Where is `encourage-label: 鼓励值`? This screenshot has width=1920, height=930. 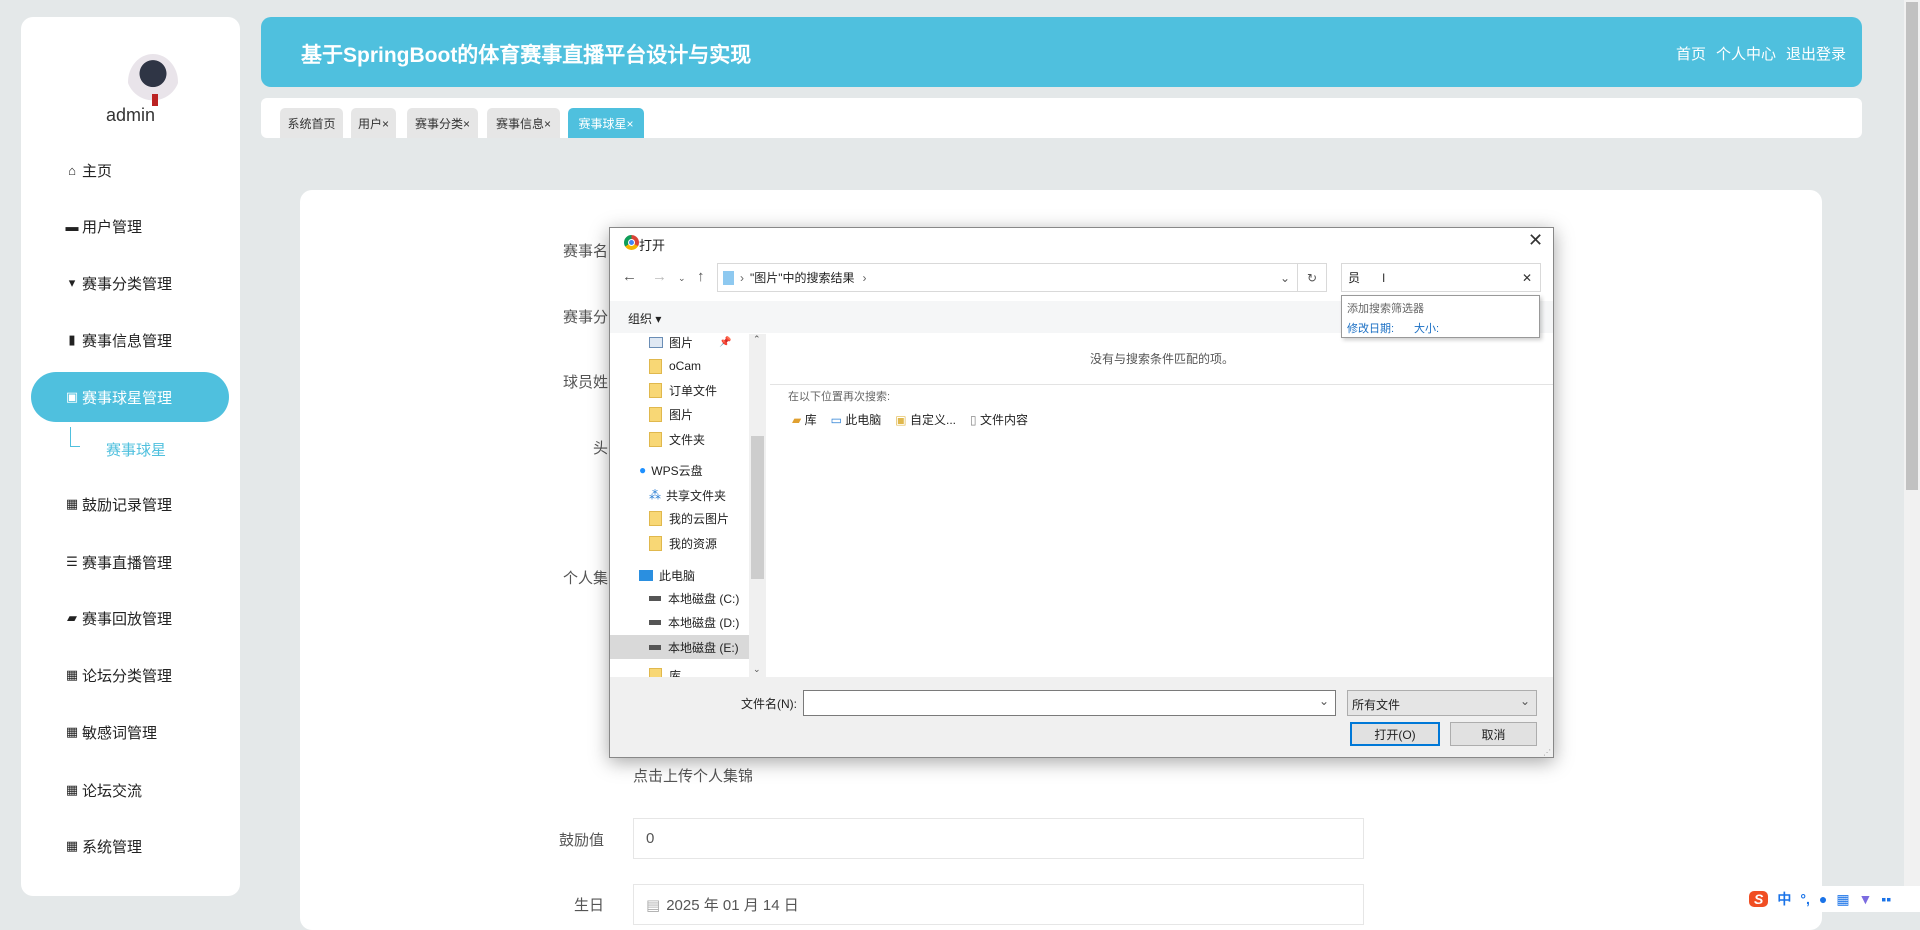
encourage-label: 鼓励值 is located at coordinates (581, 840).